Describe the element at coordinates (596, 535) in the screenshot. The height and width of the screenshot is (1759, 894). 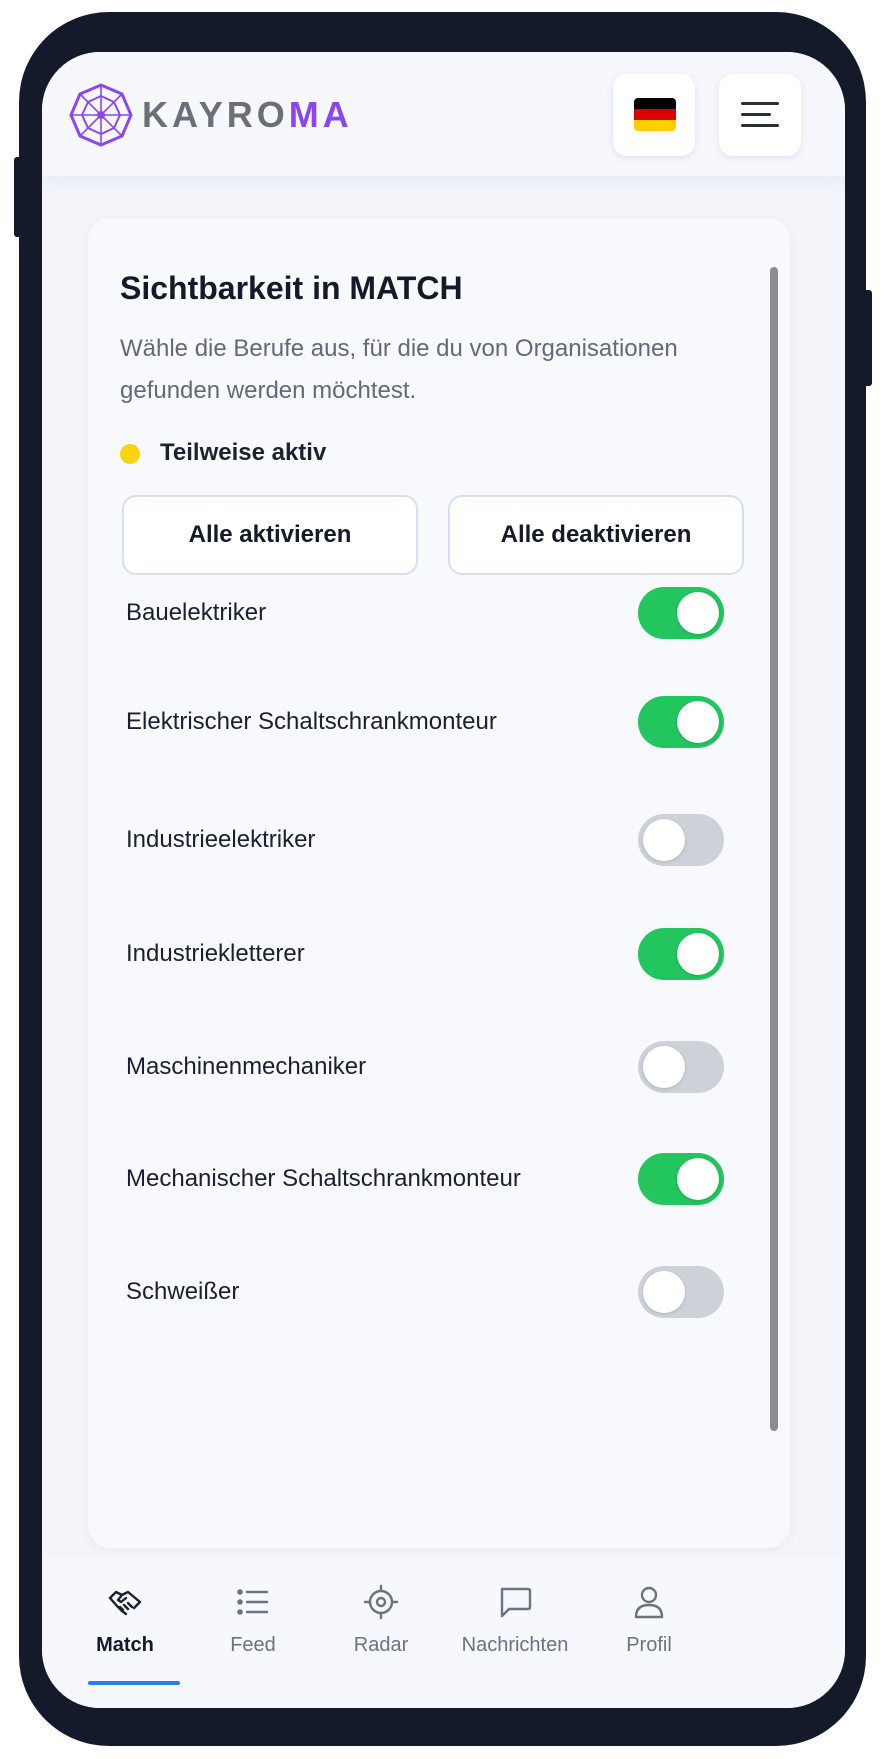
I see `deactivate-all-button: Alle deaktivieren` at that location.